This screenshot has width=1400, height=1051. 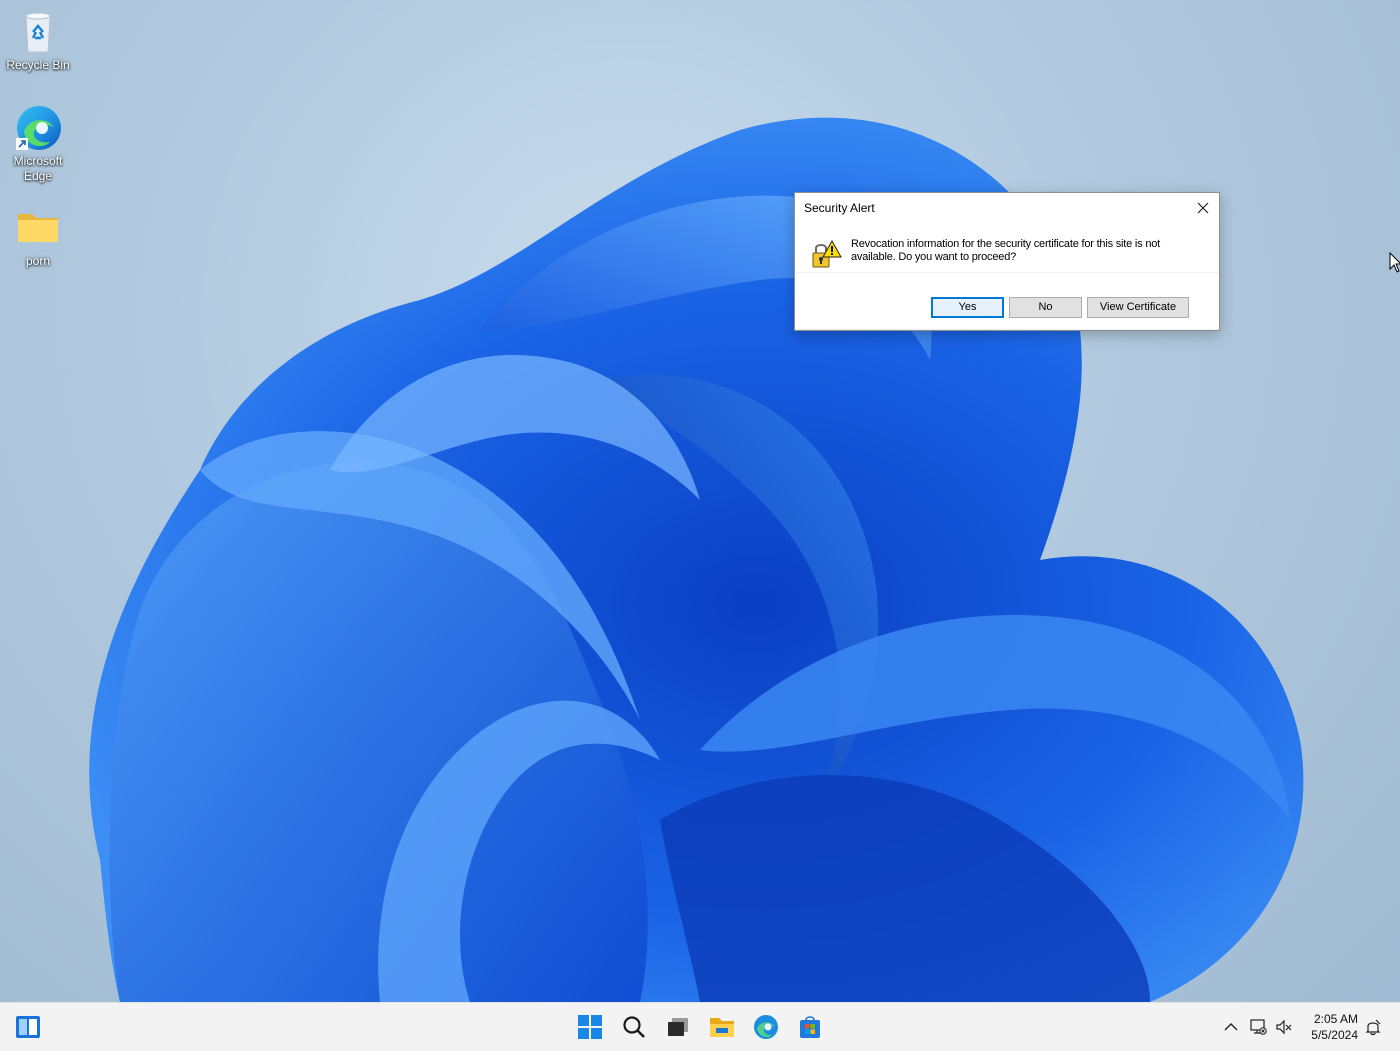 I want to click on store-button, so click(x=810, y=1027).